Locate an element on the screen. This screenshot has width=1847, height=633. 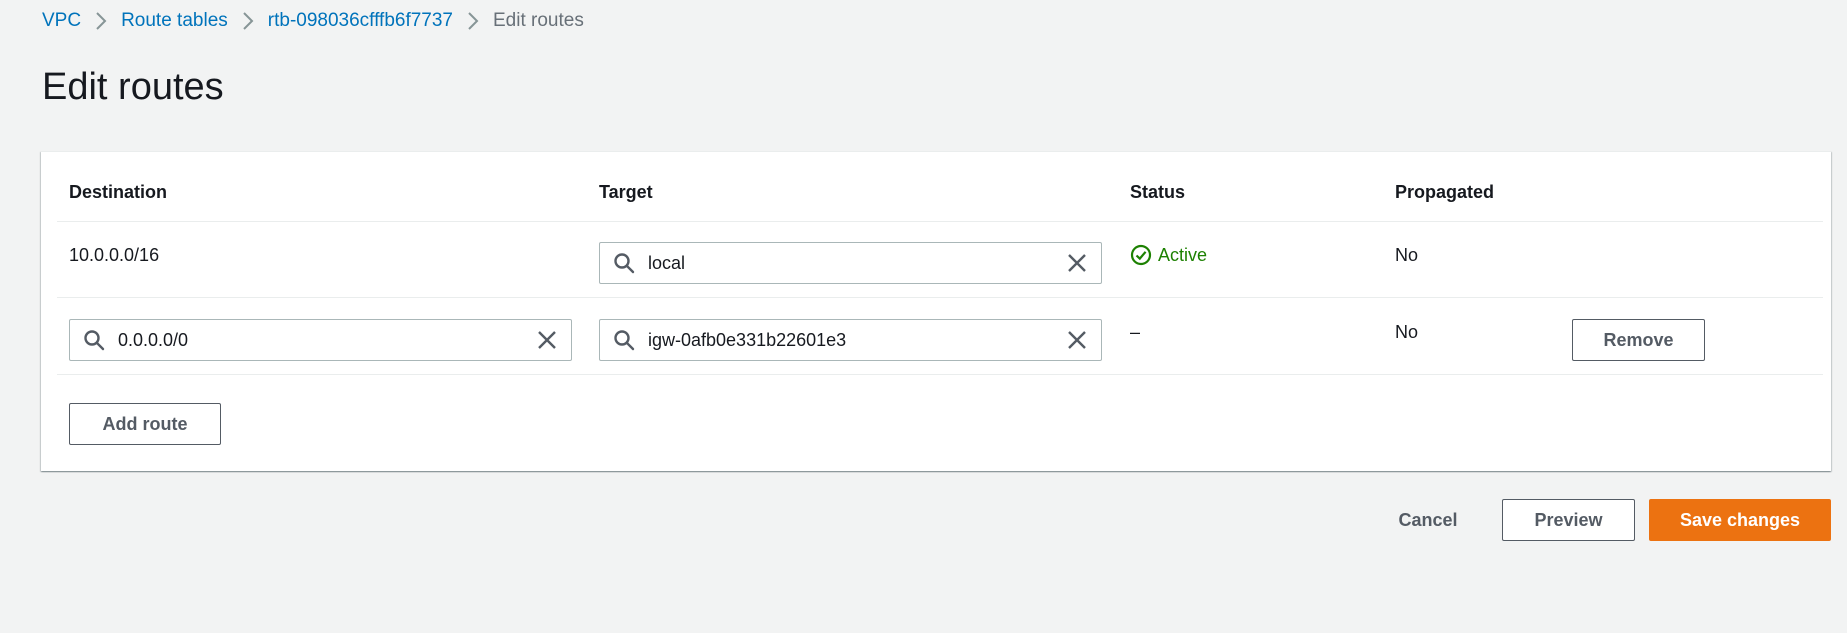
target-input: local is located at coordinates (850, 263).